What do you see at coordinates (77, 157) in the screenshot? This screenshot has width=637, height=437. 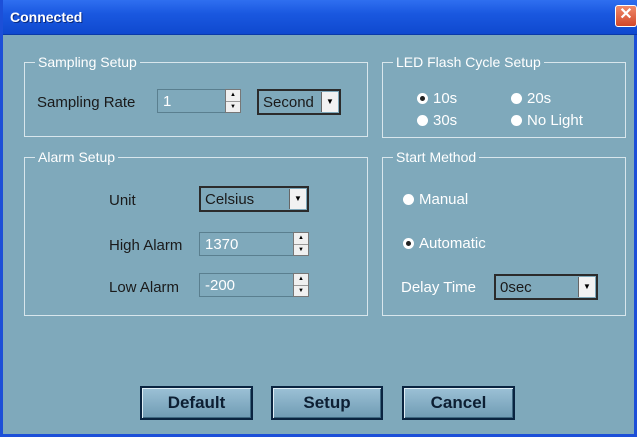 I see `alarm-setup-title: Alarm Setup` at bounding box center [77, 157].